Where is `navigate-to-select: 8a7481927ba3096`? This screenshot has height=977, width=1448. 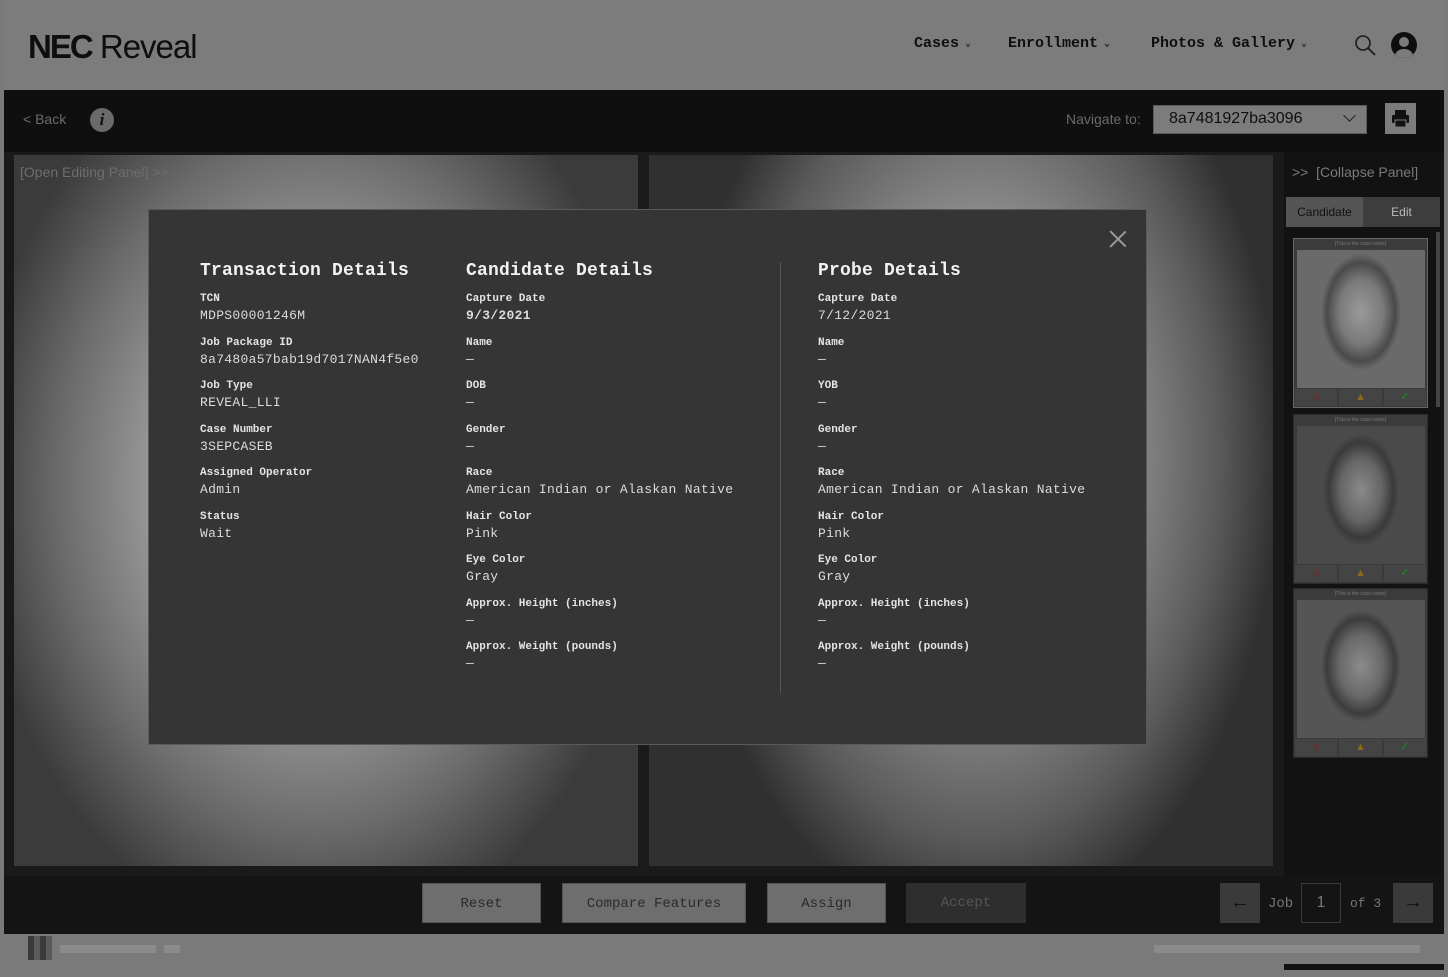
navigate-to-select: 8a7481927ba3096 is located at coordinates (1260, 119).